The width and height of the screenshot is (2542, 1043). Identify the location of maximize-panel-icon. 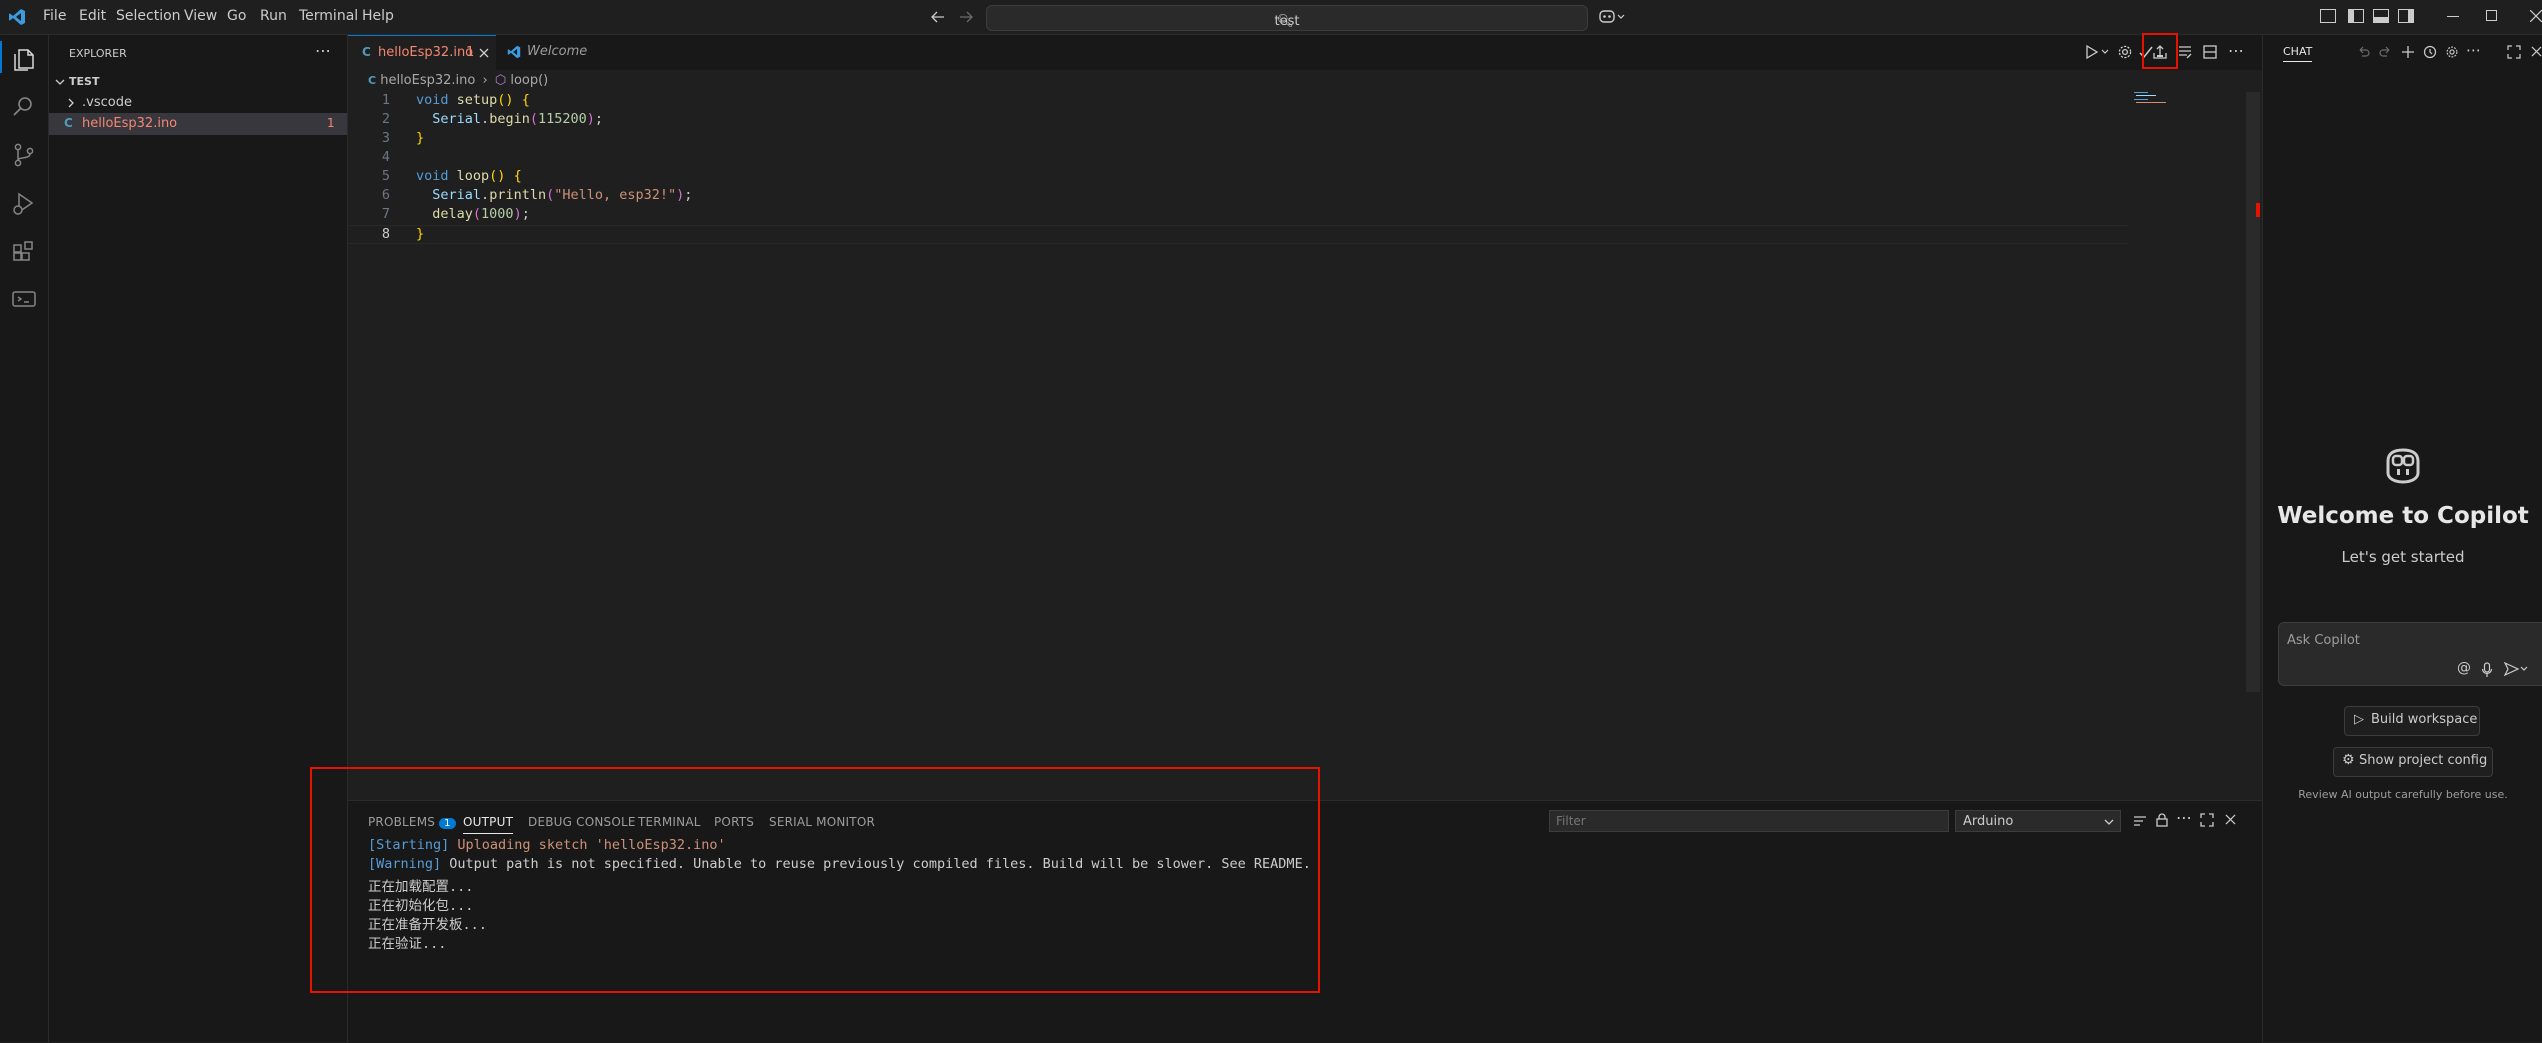
(2207, 820).